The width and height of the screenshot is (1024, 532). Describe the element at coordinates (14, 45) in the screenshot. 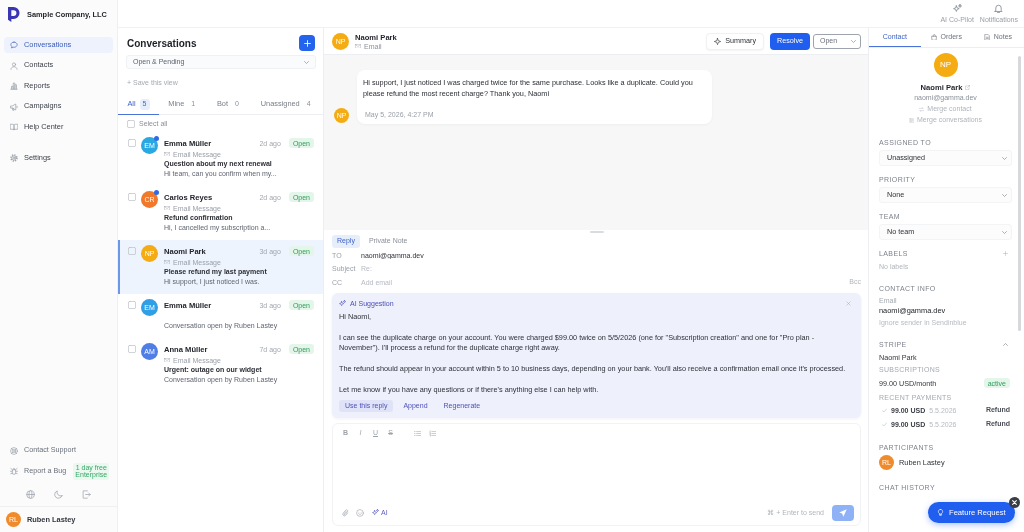

I see `chat-bubble-icon` at that location.